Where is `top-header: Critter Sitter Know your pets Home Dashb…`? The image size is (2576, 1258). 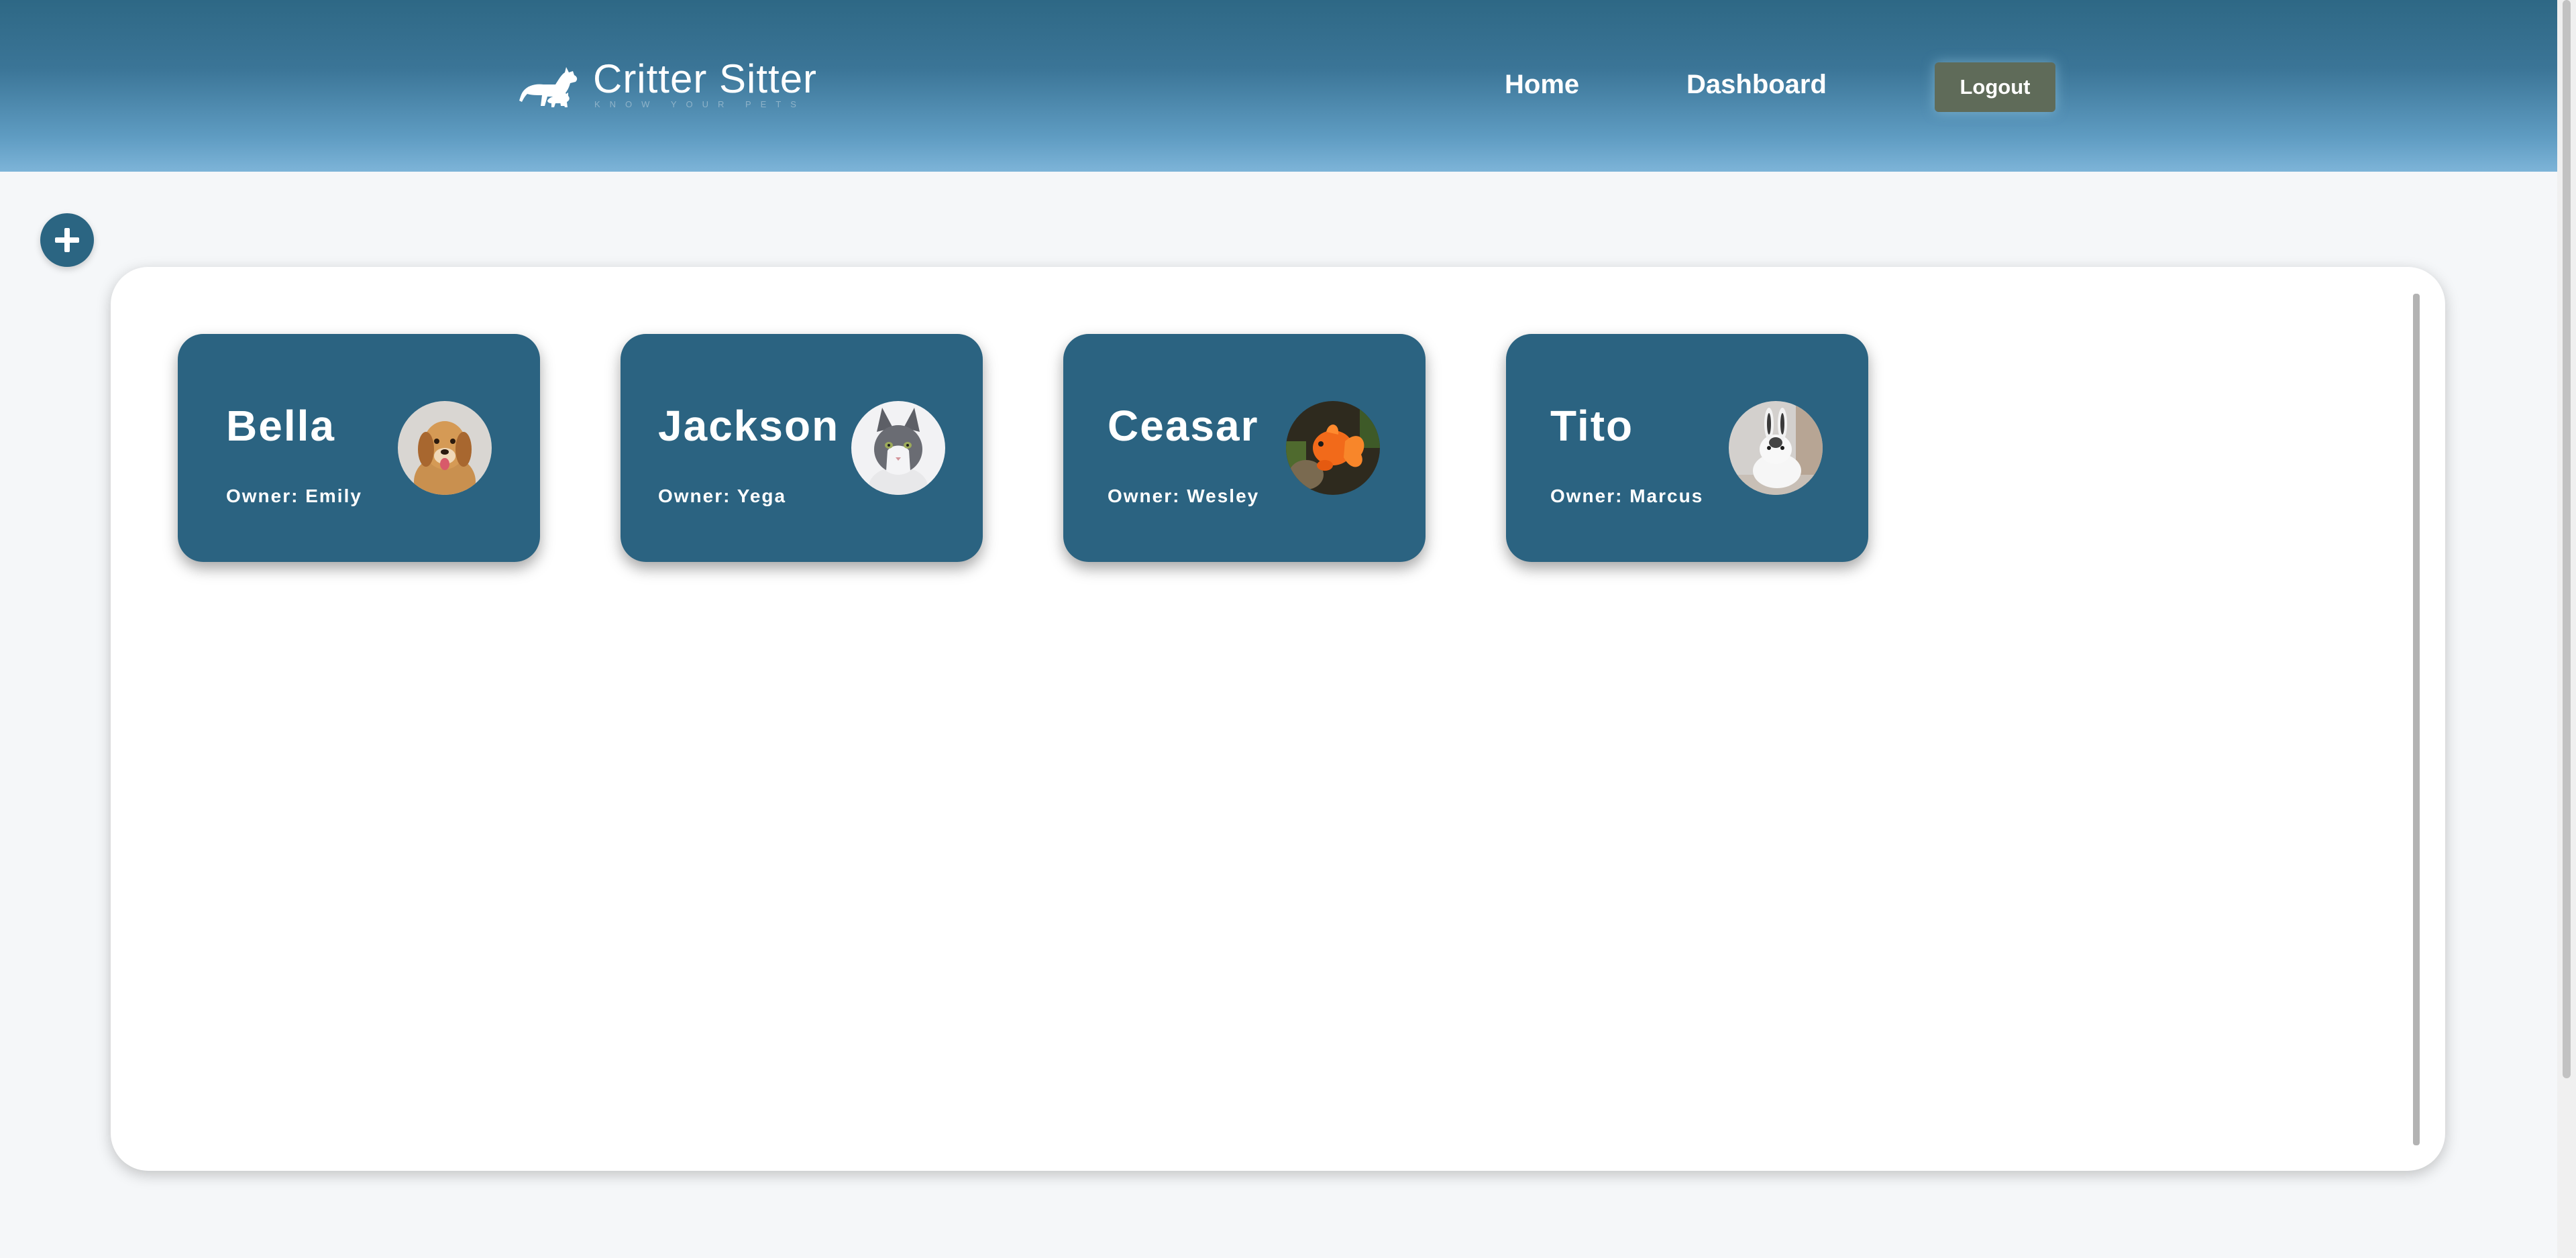
top-header: Critter Sitter Know your pets Home Dashb… is located at coordinates (1278, 86).